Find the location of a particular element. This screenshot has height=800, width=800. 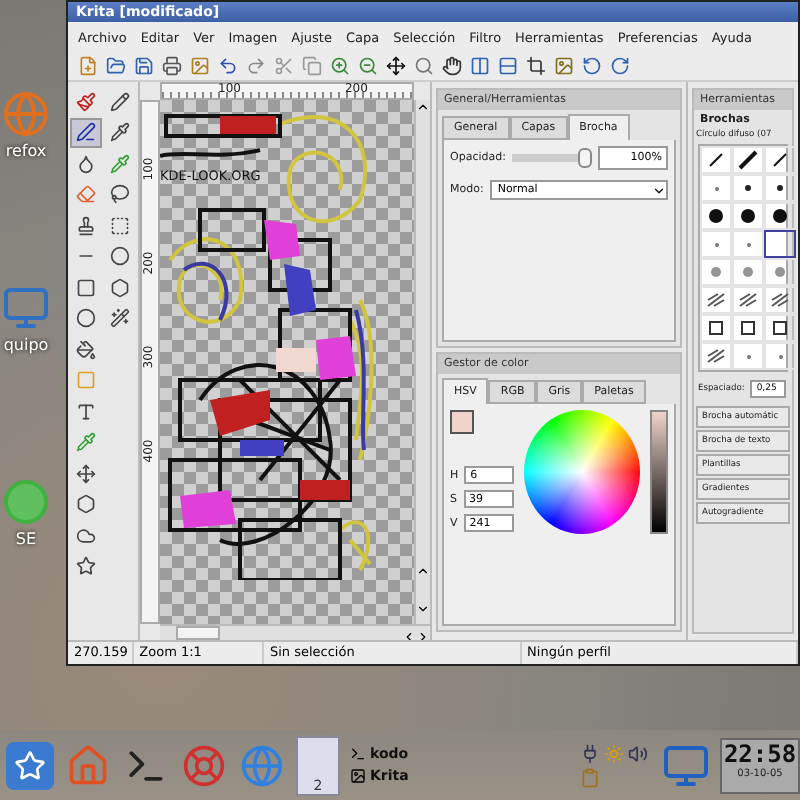

desktop-icon-label: quipo is located at coordinates (26, 345).